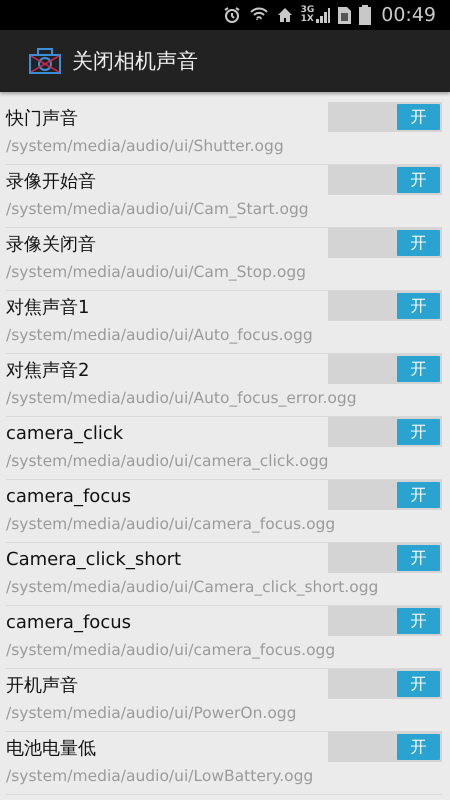  I want to click on sound-name: Camera_click_short, so click(94, 559).